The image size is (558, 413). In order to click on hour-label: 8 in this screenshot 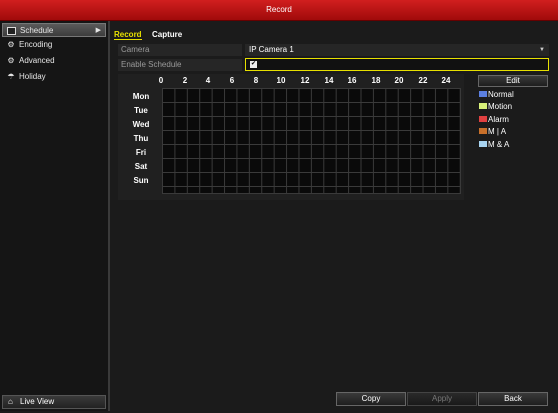, I will do `click(256, 80)`.